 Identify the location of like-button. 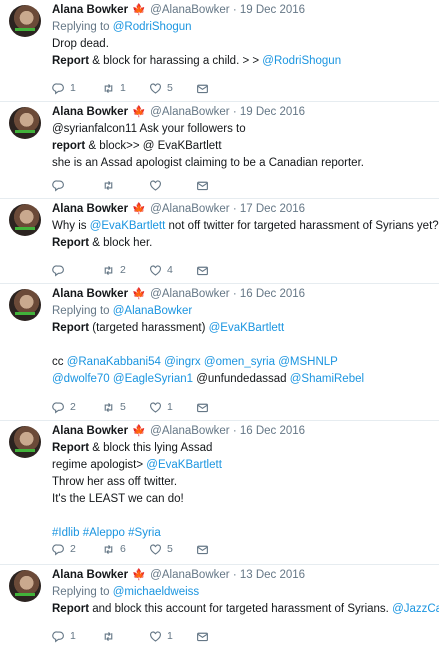
(155, 185).